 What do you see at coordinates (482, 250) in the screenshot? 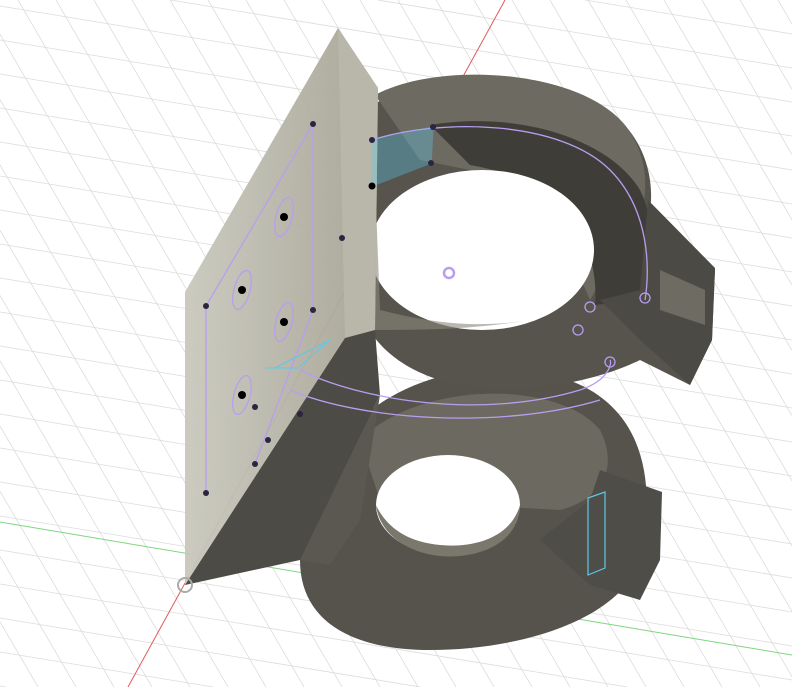
I see `upper-ring-hole` at bounding box center [482, 250].